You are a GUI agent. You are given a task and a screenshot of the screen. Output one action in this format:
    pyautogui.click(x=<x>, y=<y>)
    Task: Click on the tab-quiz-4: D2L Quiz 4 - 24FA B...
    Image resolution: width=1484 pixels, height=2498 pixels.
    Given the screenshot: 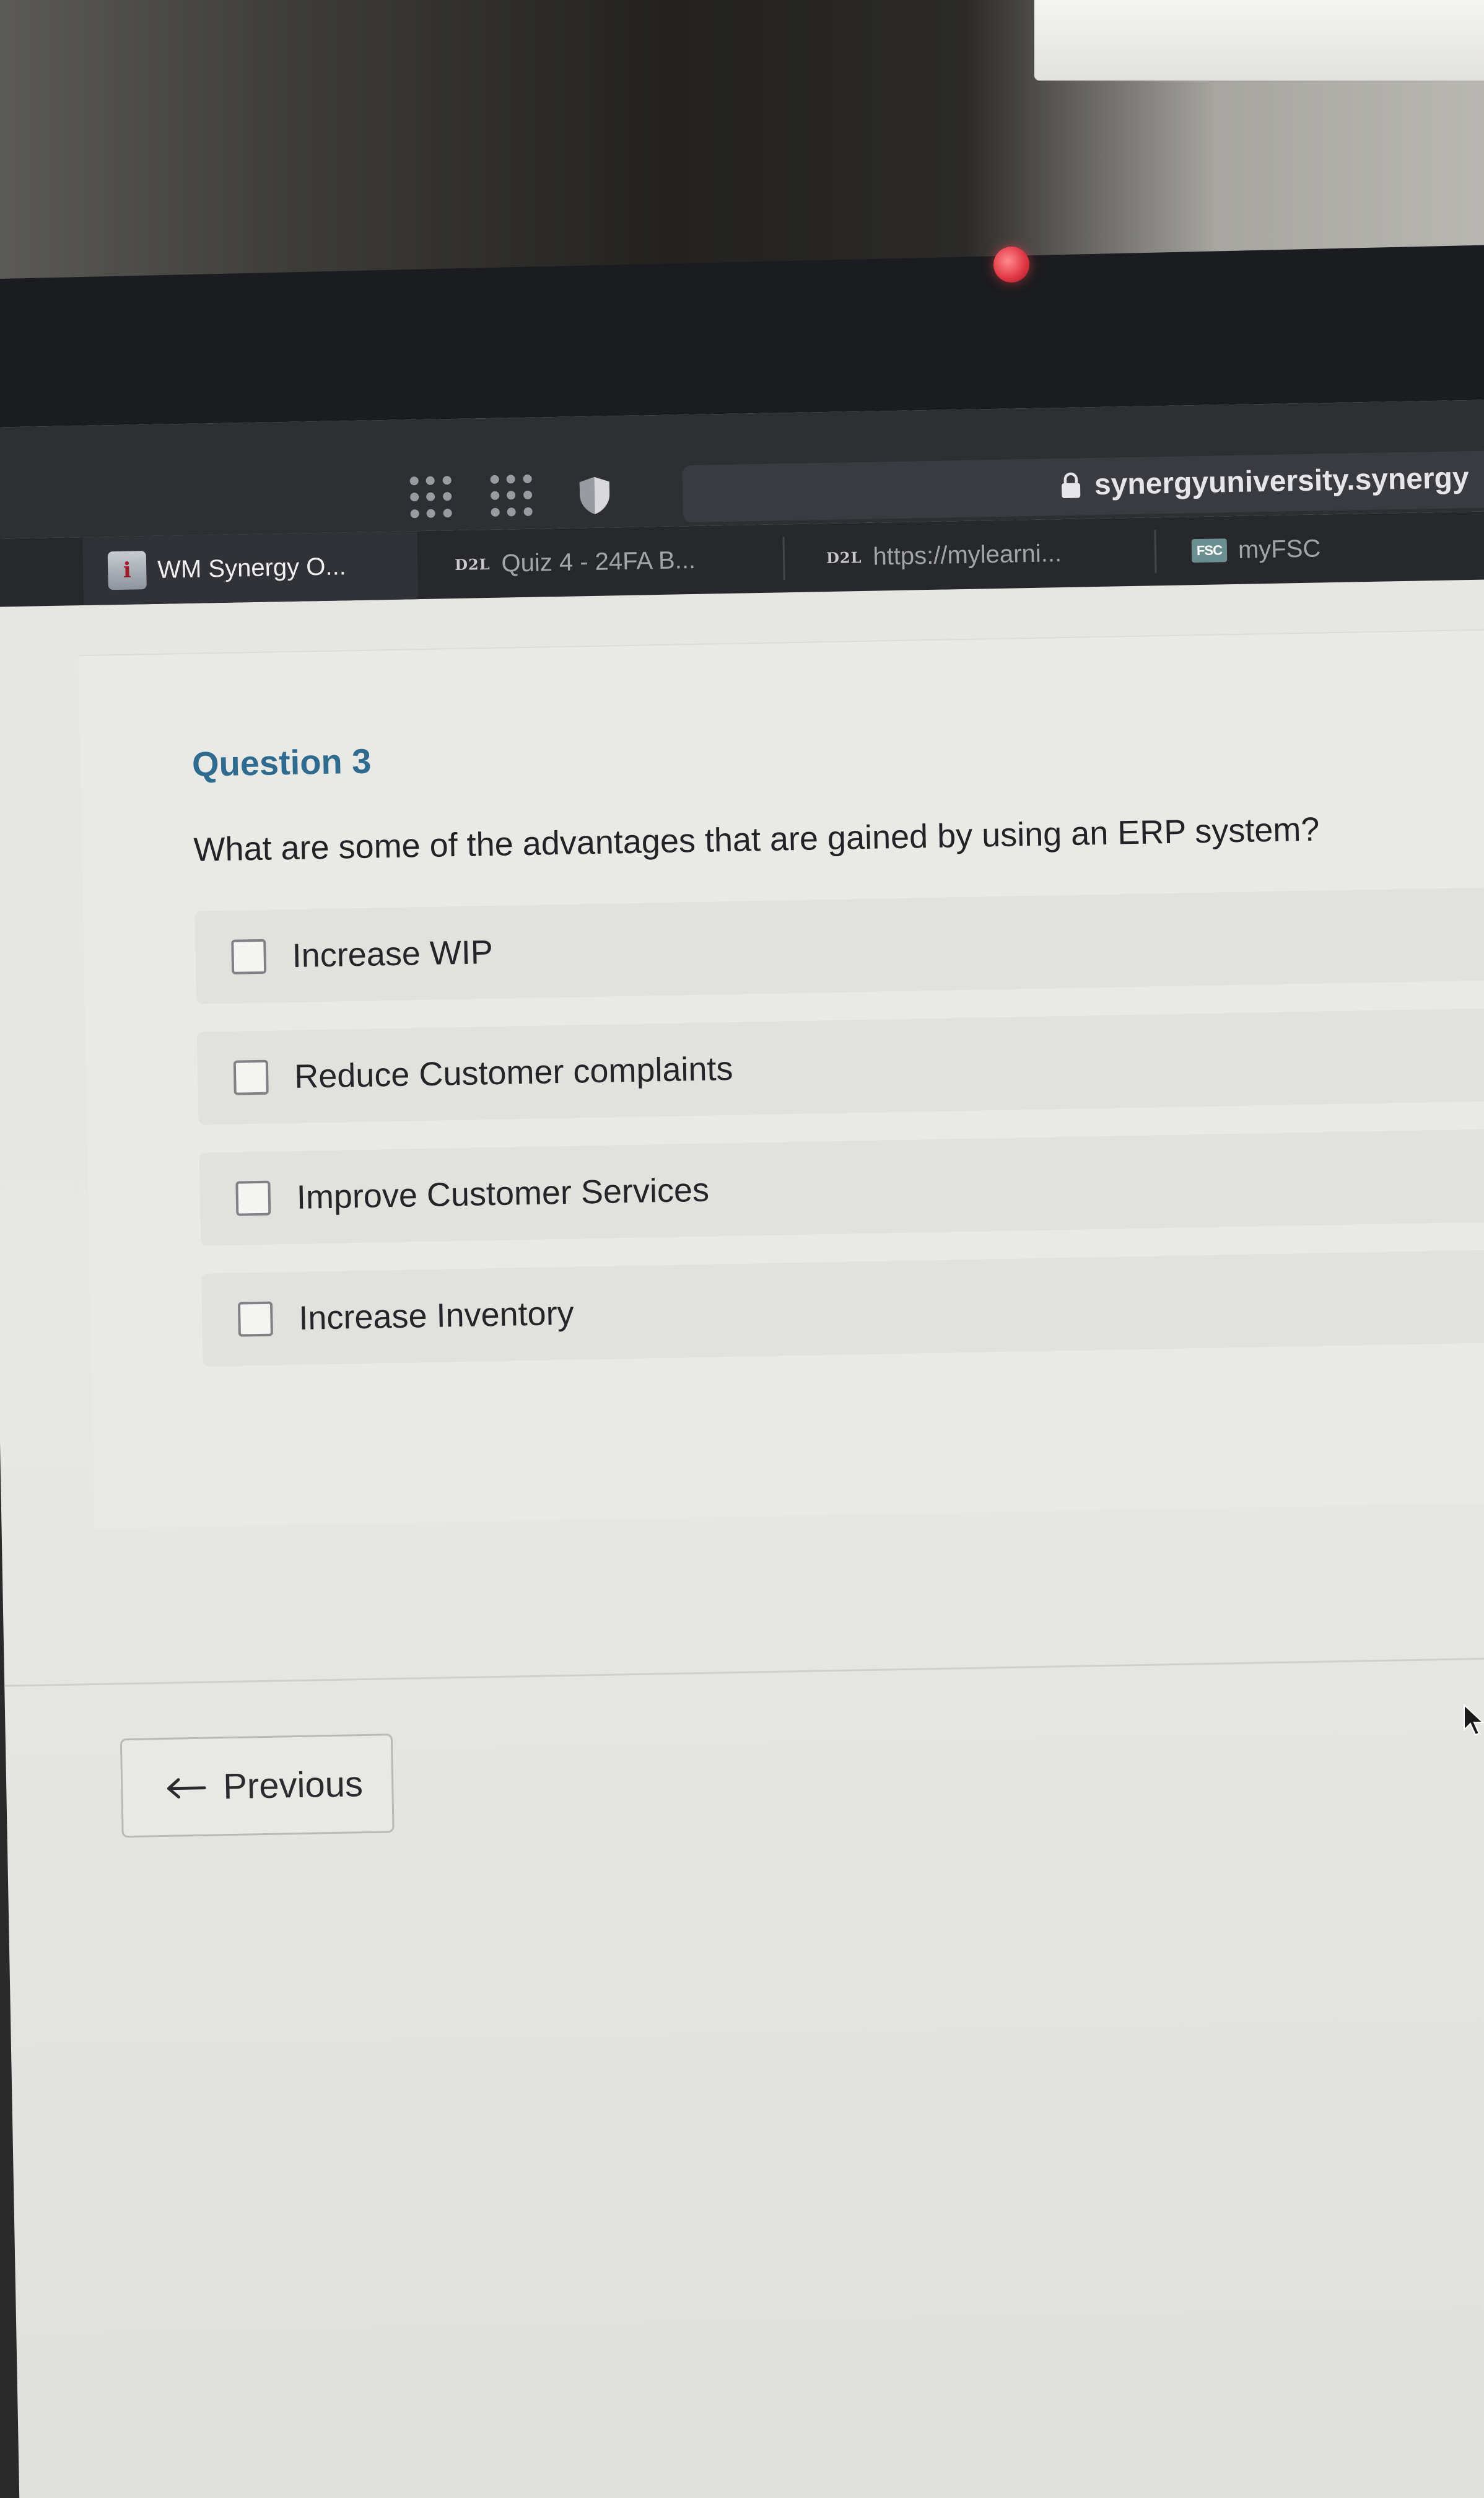 What is the action you would take?
    pyautogui.click(x=603, y=562)
    